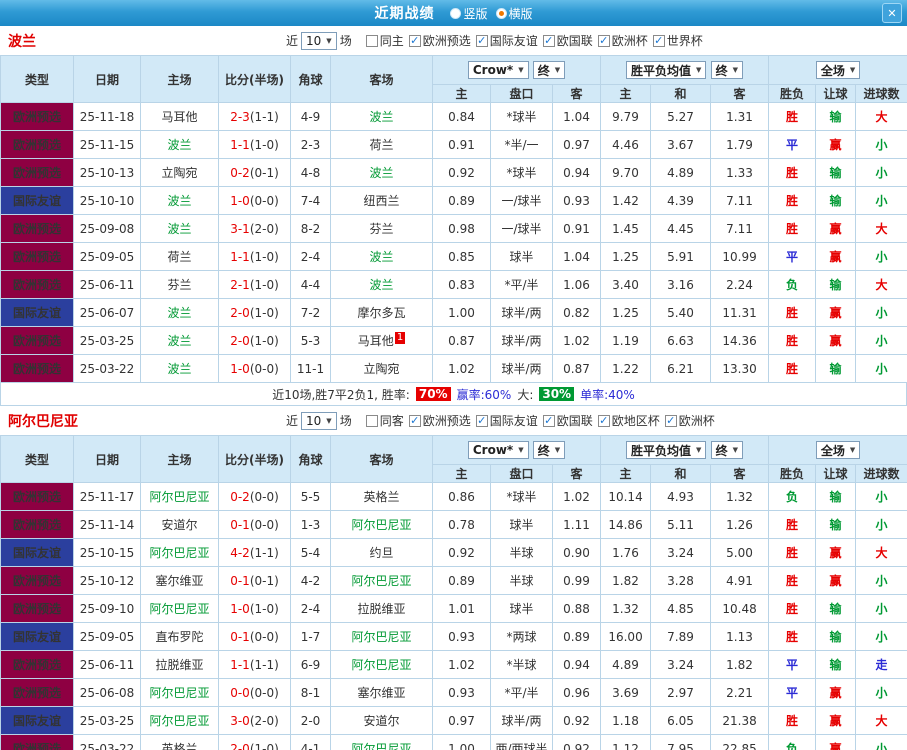 The image size is (907, 750). Describe the element at coordinates (381, 117) in the screenshot. I see `away-team-name: 波兰` at that location.